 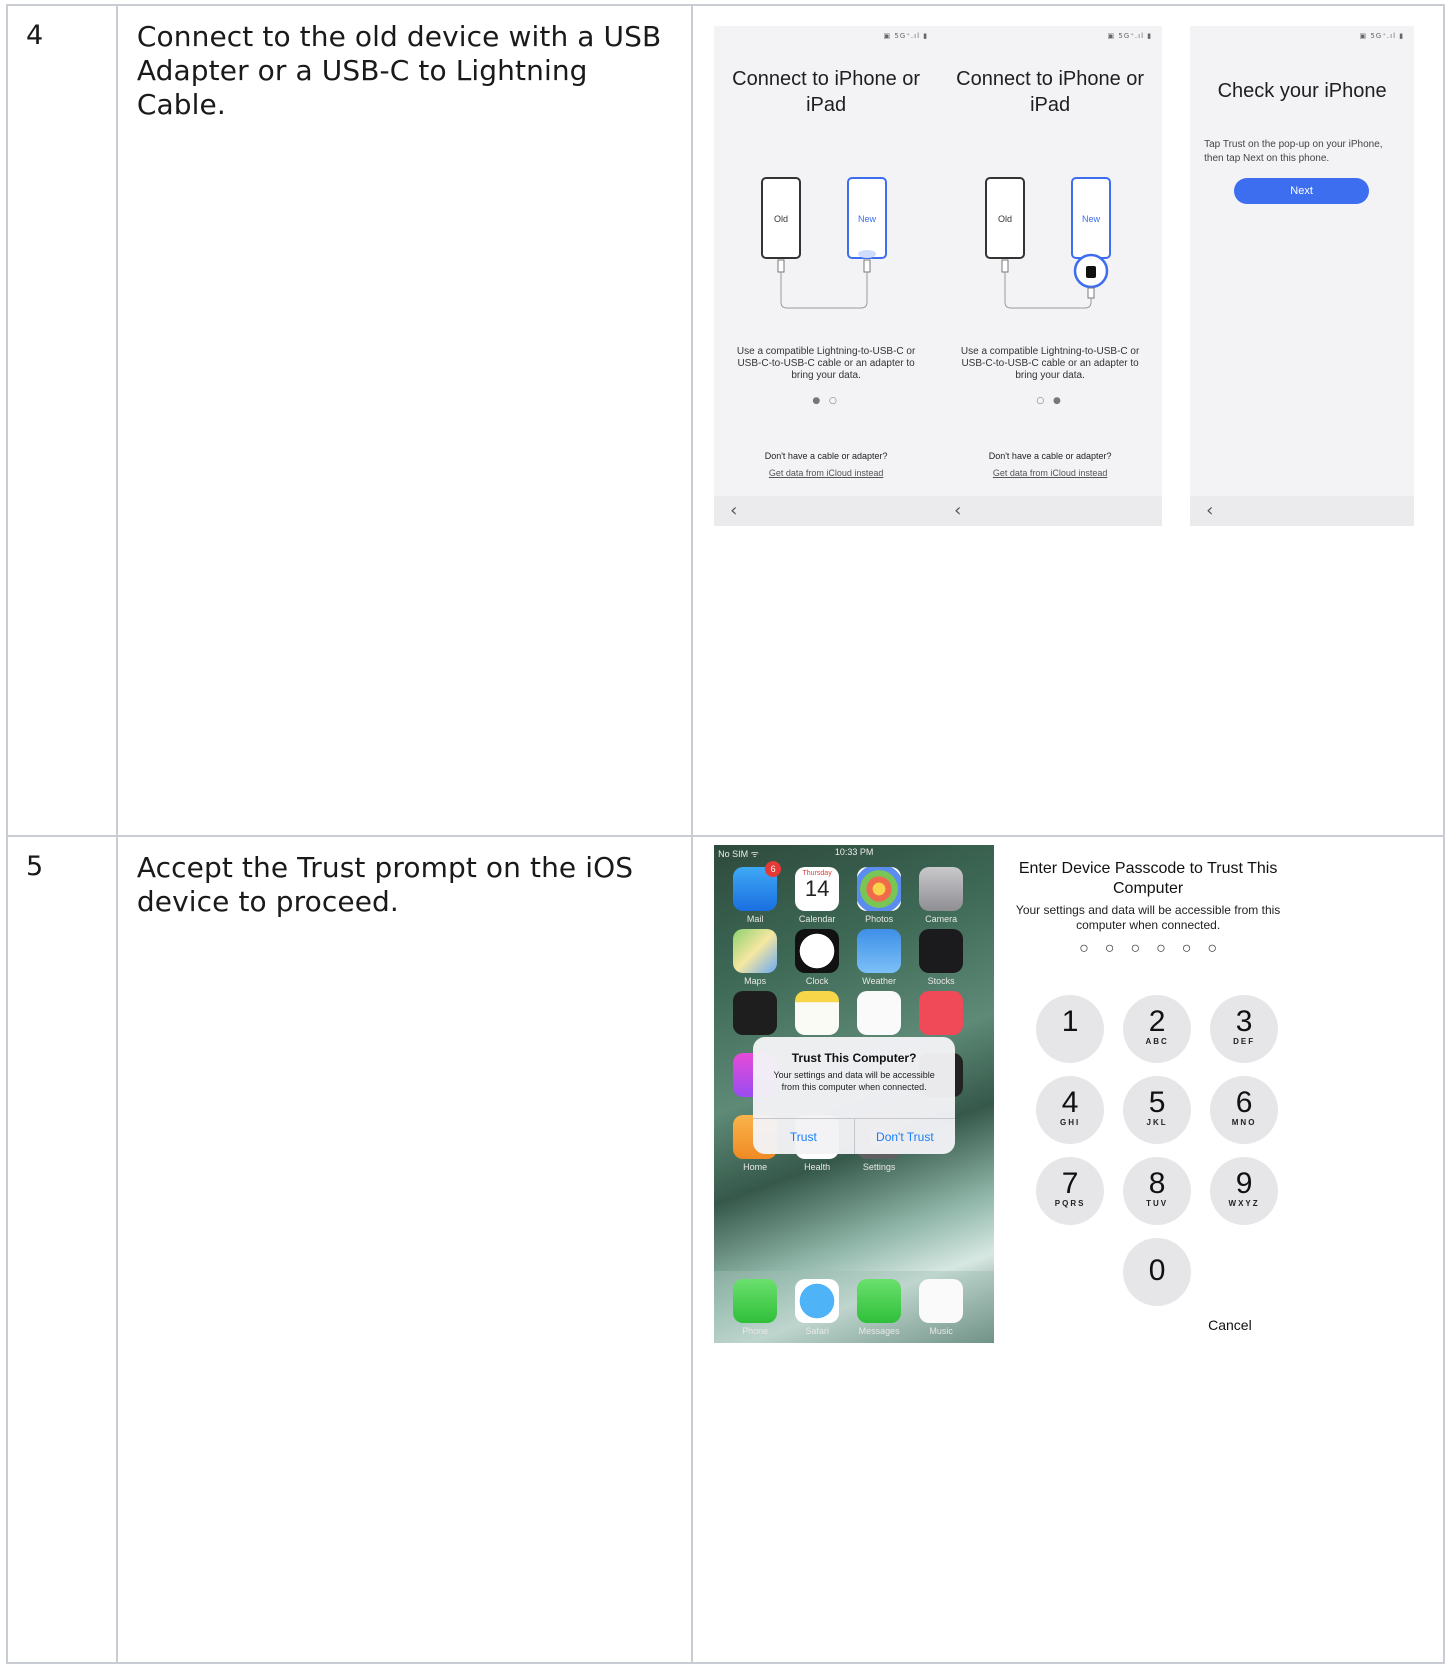 What do you see at coordinates (817, 895) in the screenshot?
I see `app-calendar: Thursday 14 Calendar` at bounding box center [817, 895].